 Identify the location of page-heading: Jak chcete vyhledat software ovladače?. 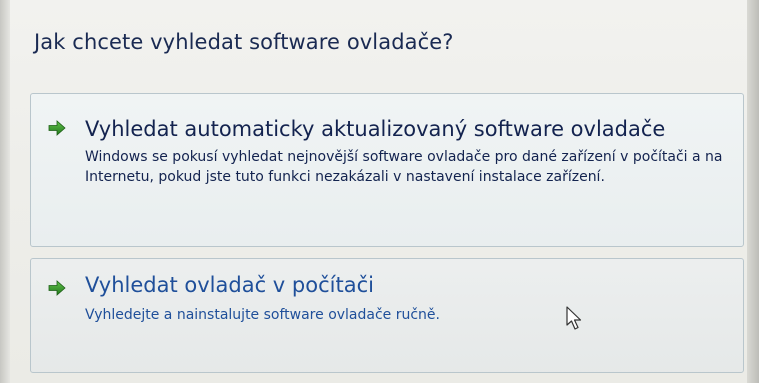
(244, 42).